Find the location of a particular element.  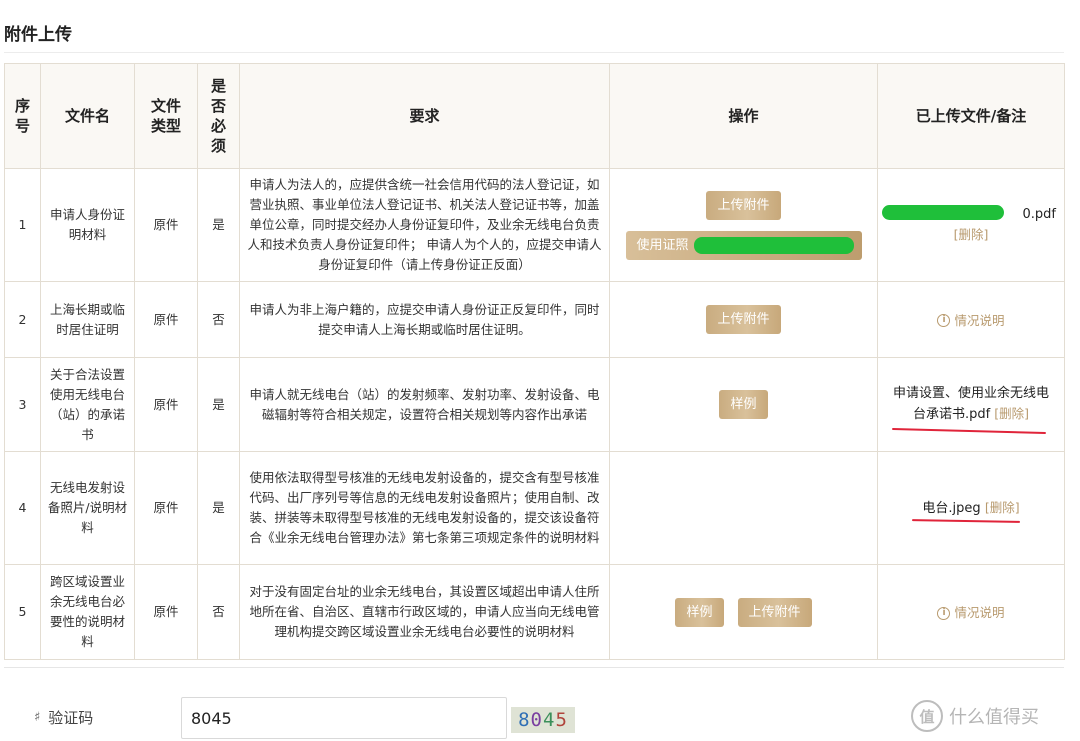

zhi-logo-icon: 值 is located at coordinates (927, 716).